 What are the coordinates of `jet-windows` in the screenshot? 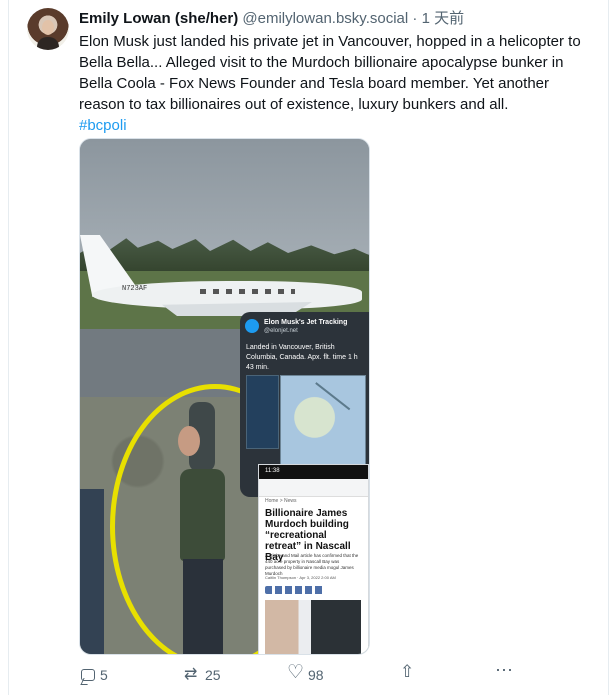 It's located at (247, 291).